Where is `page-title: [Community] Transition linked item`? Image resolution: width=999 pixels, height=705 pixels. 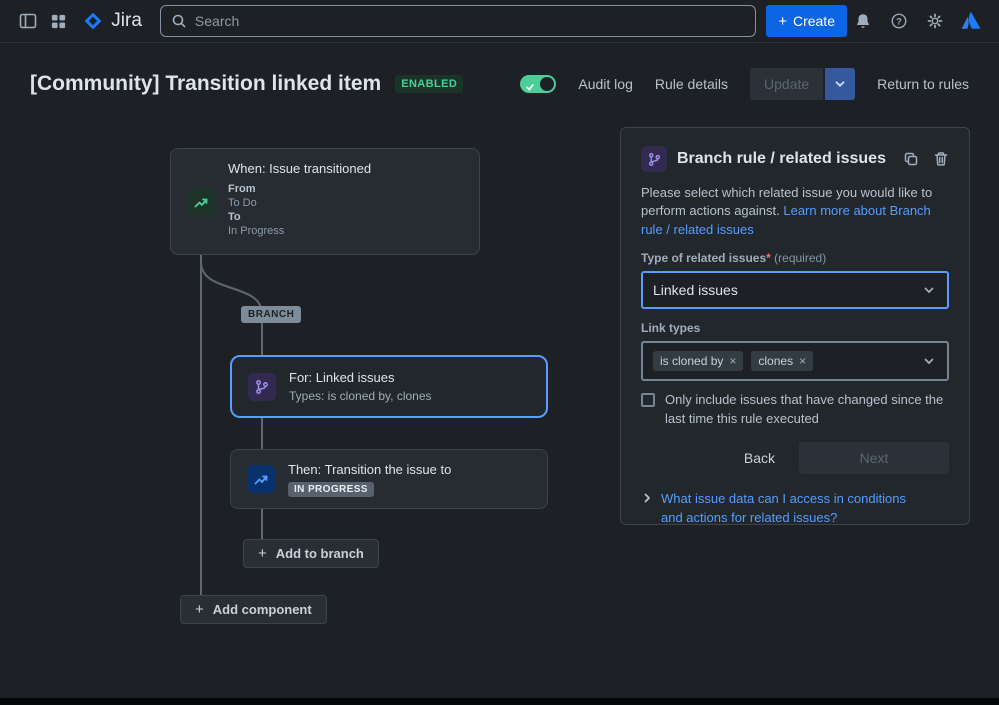 page-title: [Community] Transition linked item is located at coordinates (206, 83).